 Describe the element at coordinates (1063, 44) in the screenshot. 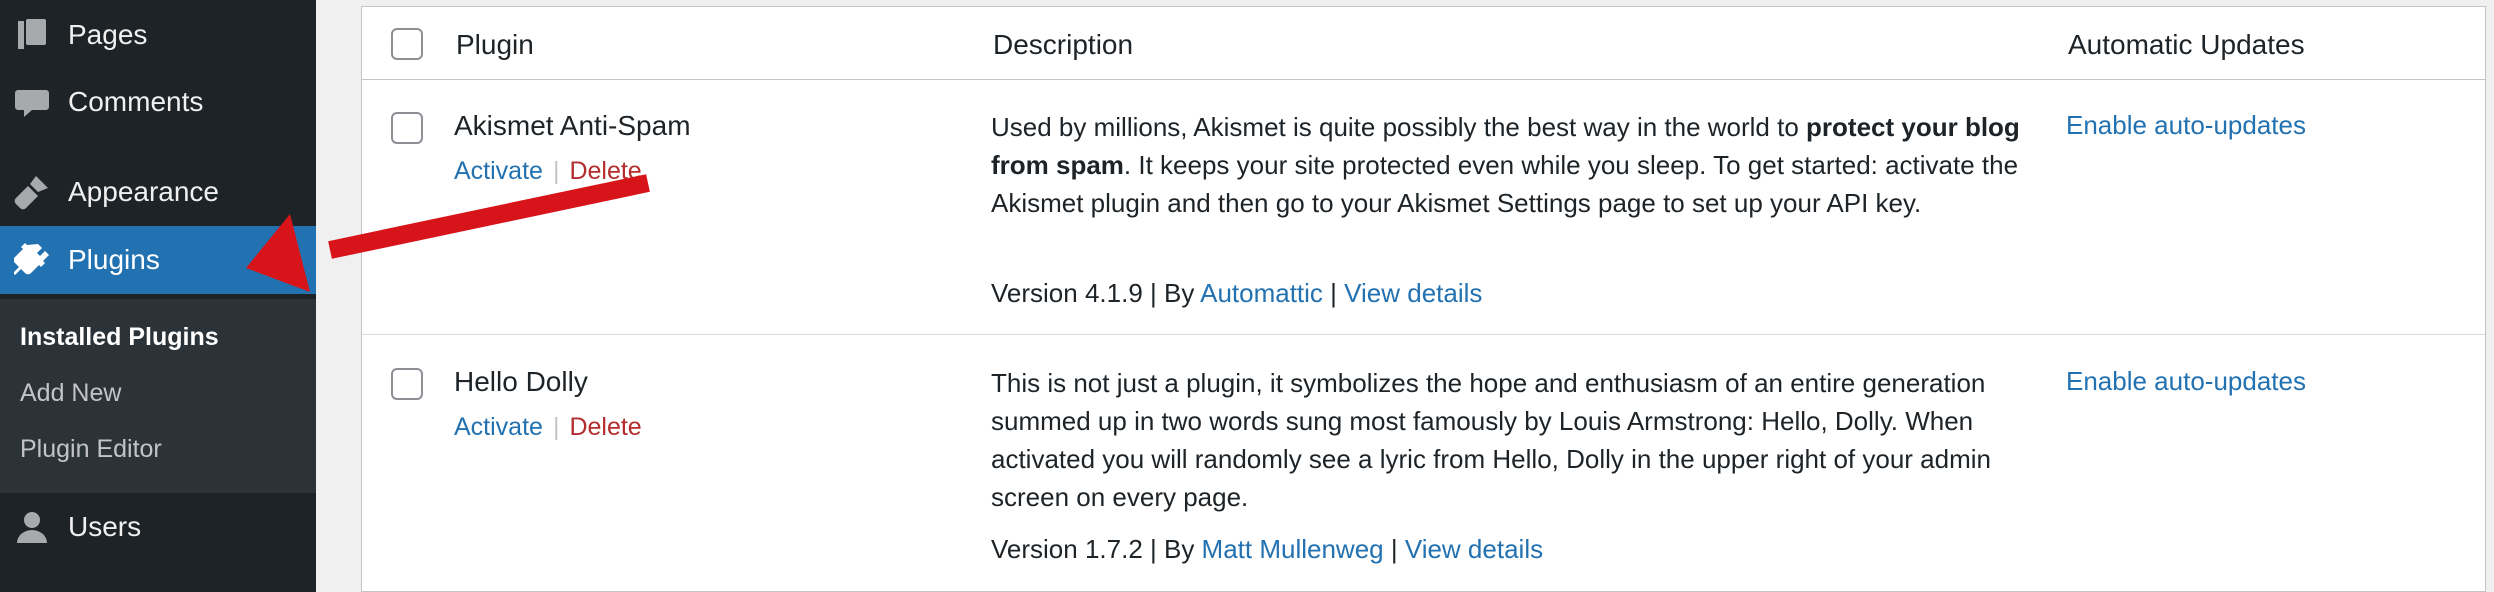

I see `column-header-description: Description` at that location.